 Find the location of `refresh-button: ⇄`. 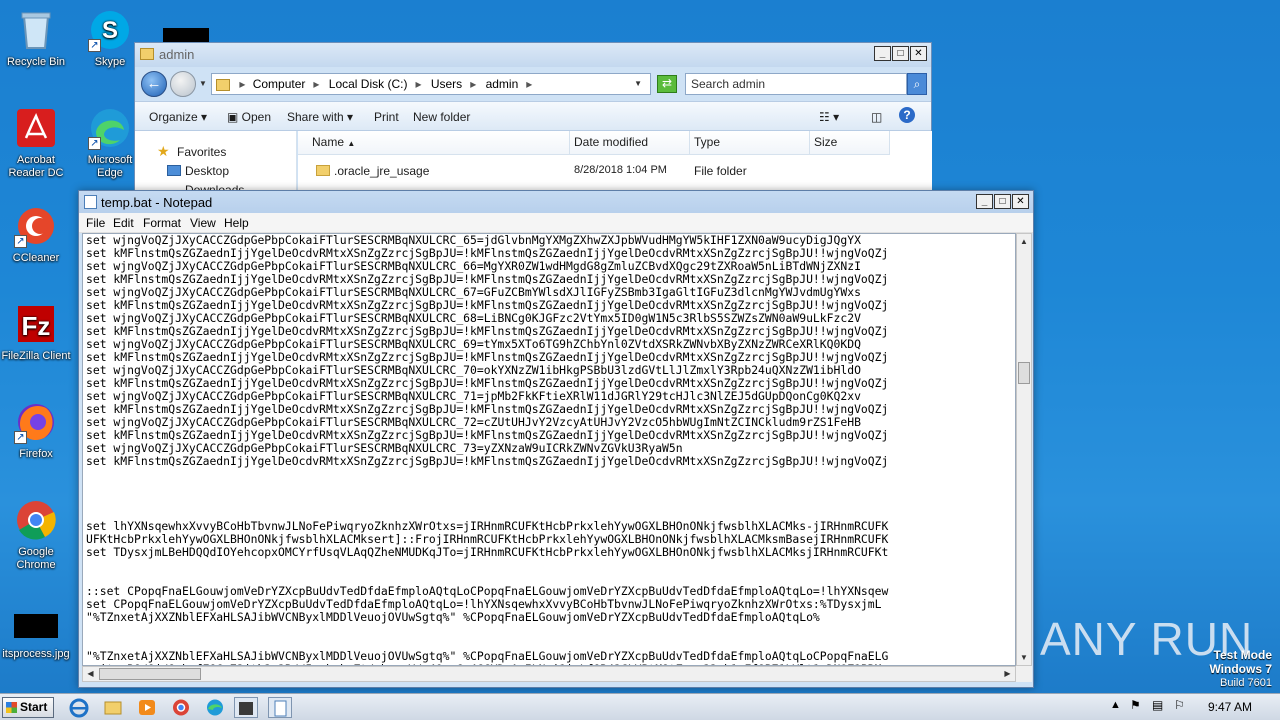

refresh-button: ⇄ is located at coordinates (667, 84).